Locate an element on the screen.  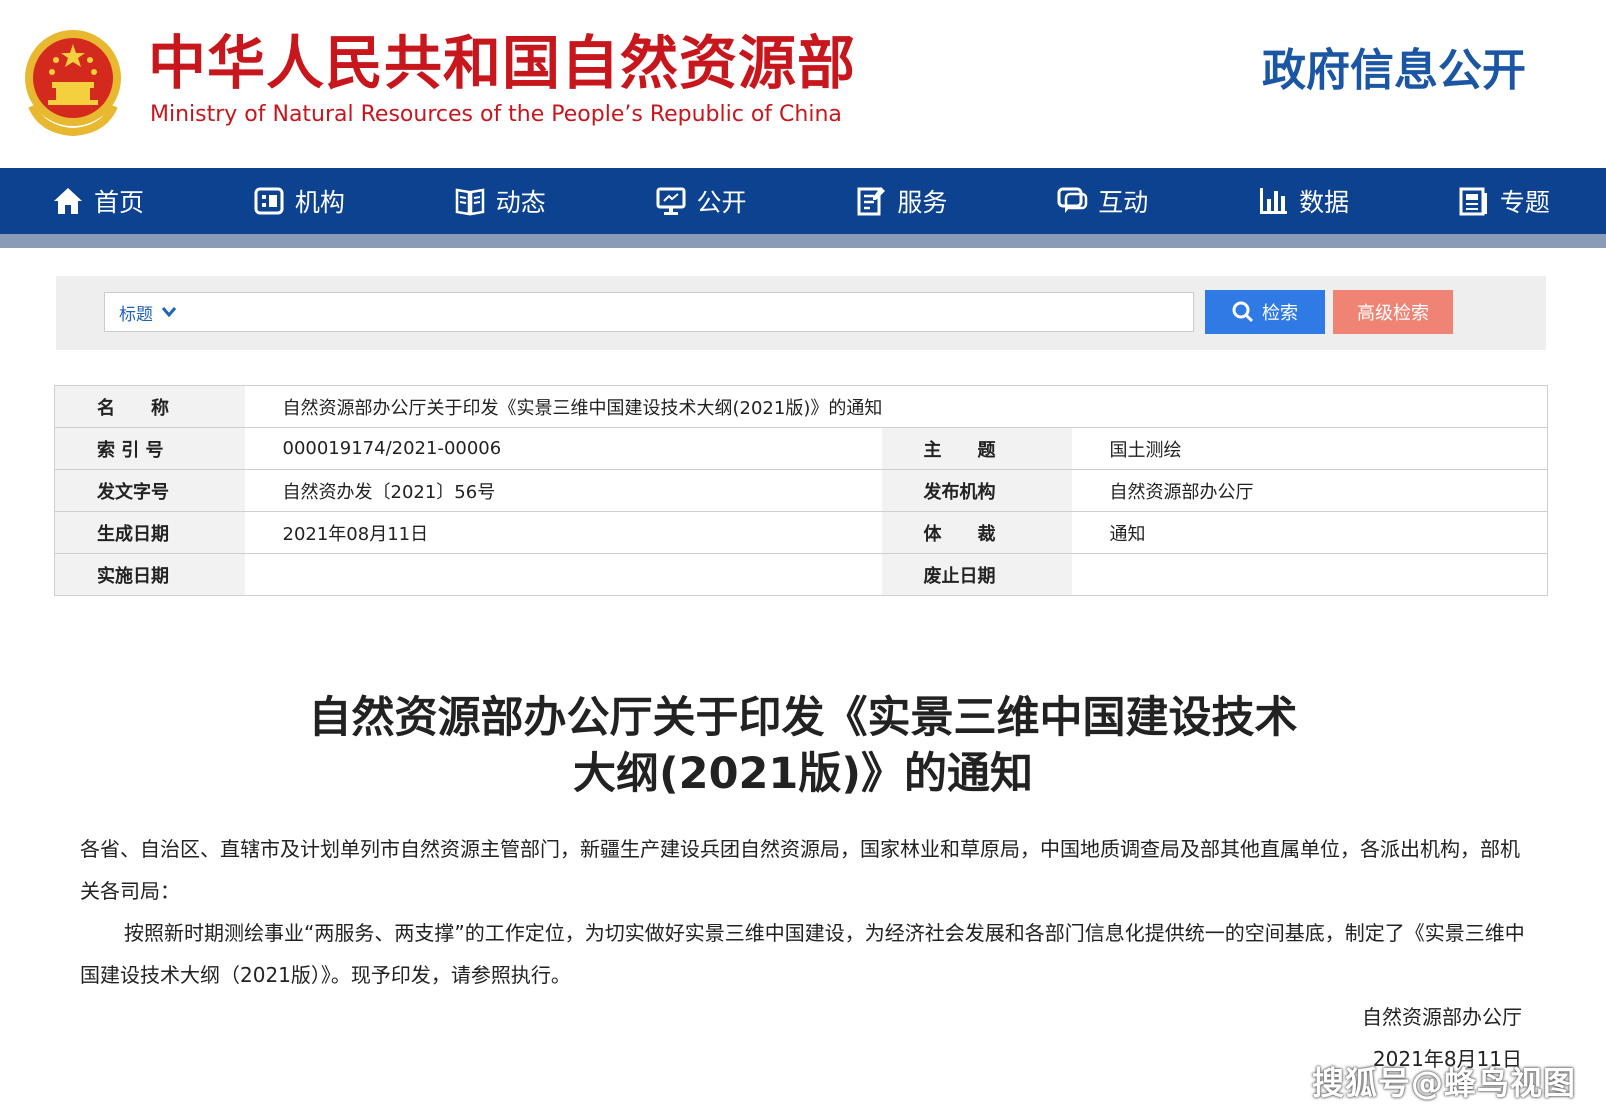
search-input is located at coordinates (685, 312).